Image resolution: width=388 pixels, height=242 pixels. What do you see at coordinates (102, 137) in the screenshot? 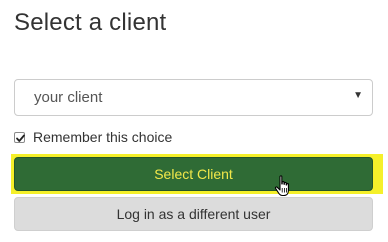
I see `remember-label: Remember this choice` at bounding box center [102, 137].